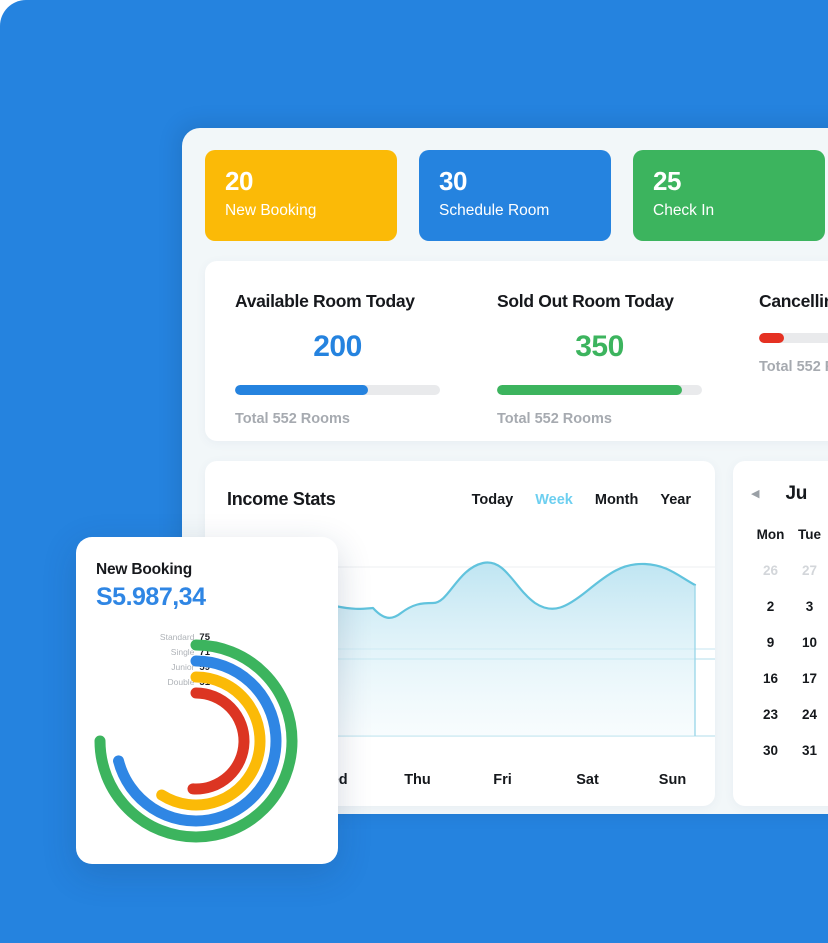  What do you see at coordinates (585, 301) in the screenshot?
I see `stat-title: Sold Out Room Today` at bounding box center [585, 301].